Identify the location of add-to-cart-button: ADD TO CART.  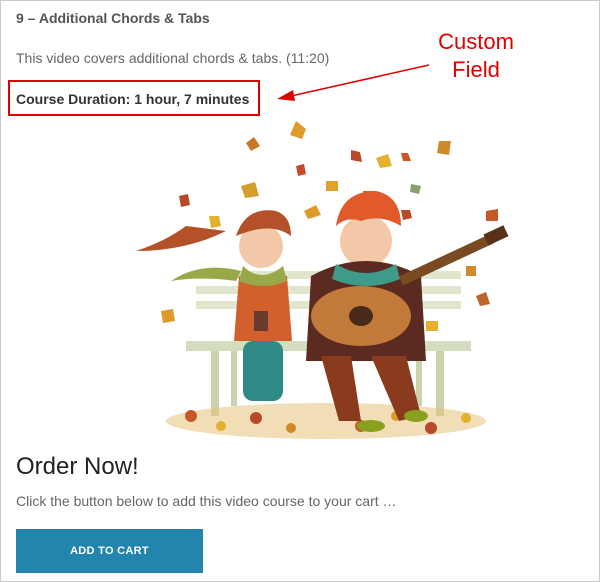
(109, 551).